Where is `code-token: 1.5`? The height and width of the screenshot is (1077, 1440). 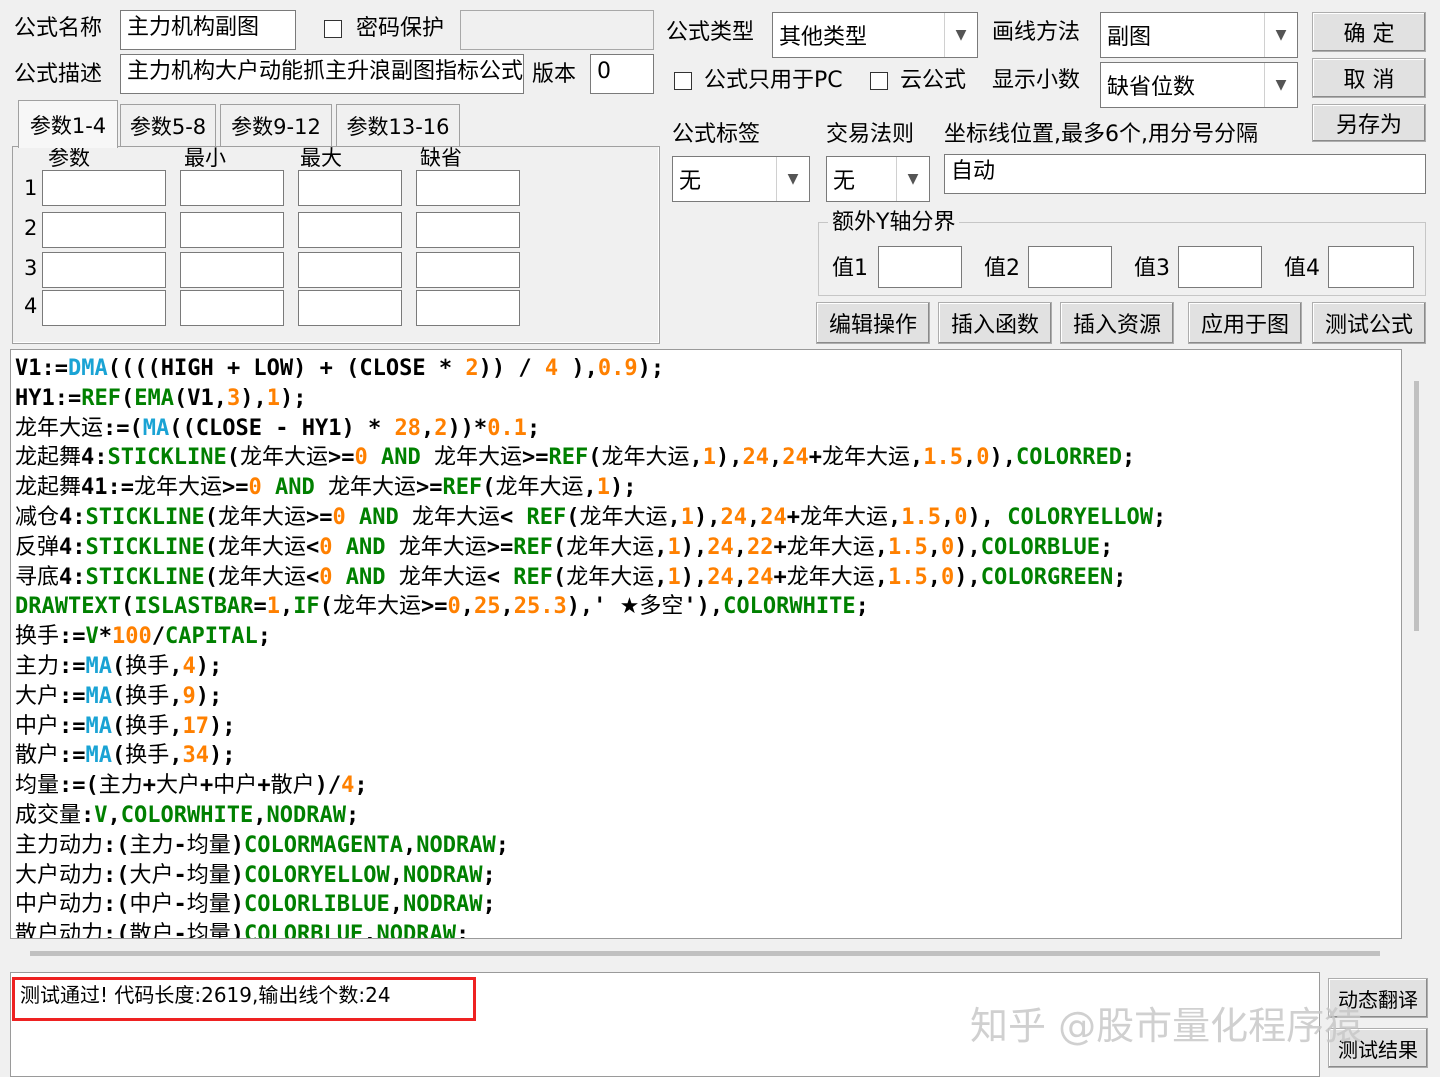
code-token: 1.5 is located at coordinates (908, 577).